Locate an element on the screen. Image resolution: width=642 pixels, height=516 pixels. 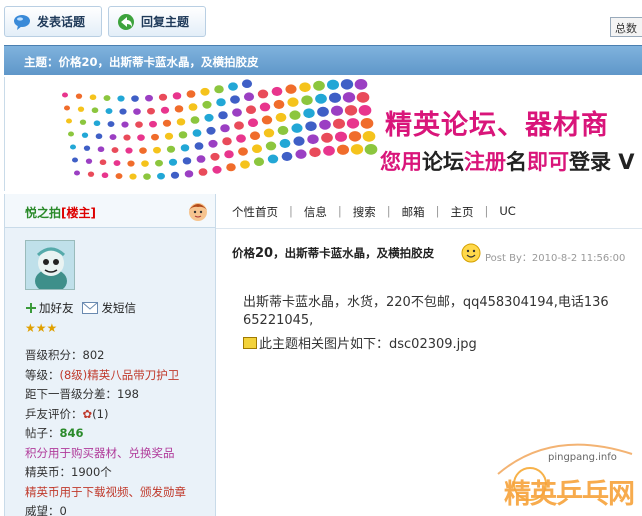
attachment-row: 此主题相关图片如下：dsc02309.jpg is located at coordinates (360, 342).